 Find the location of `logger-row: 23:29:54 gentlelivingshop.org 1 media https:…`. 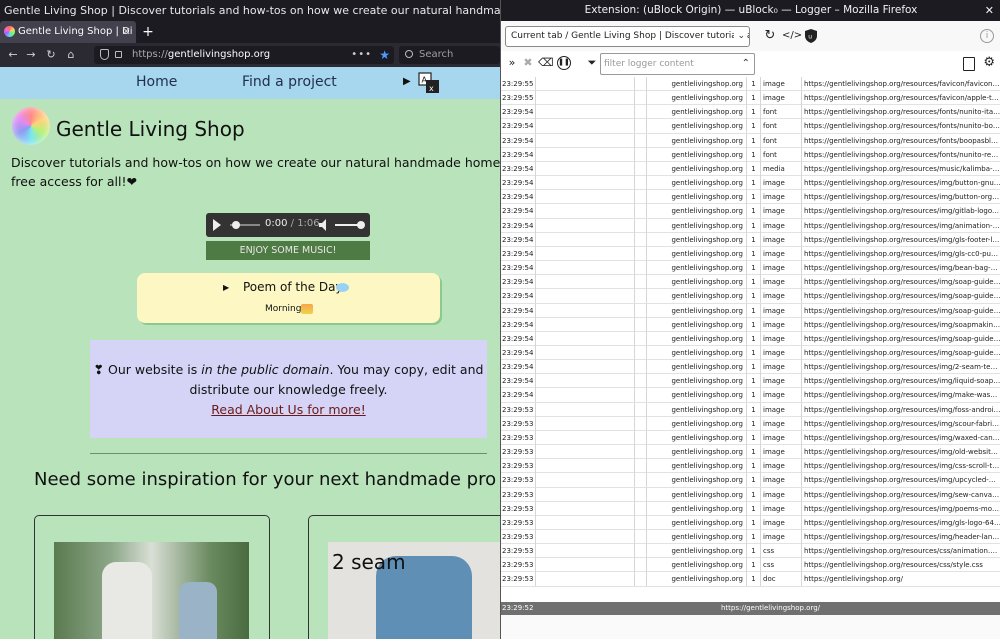

logger-row: 23:29:54 gentlelivingshop.org 1 media https:… is located at coordinates (750, 169).